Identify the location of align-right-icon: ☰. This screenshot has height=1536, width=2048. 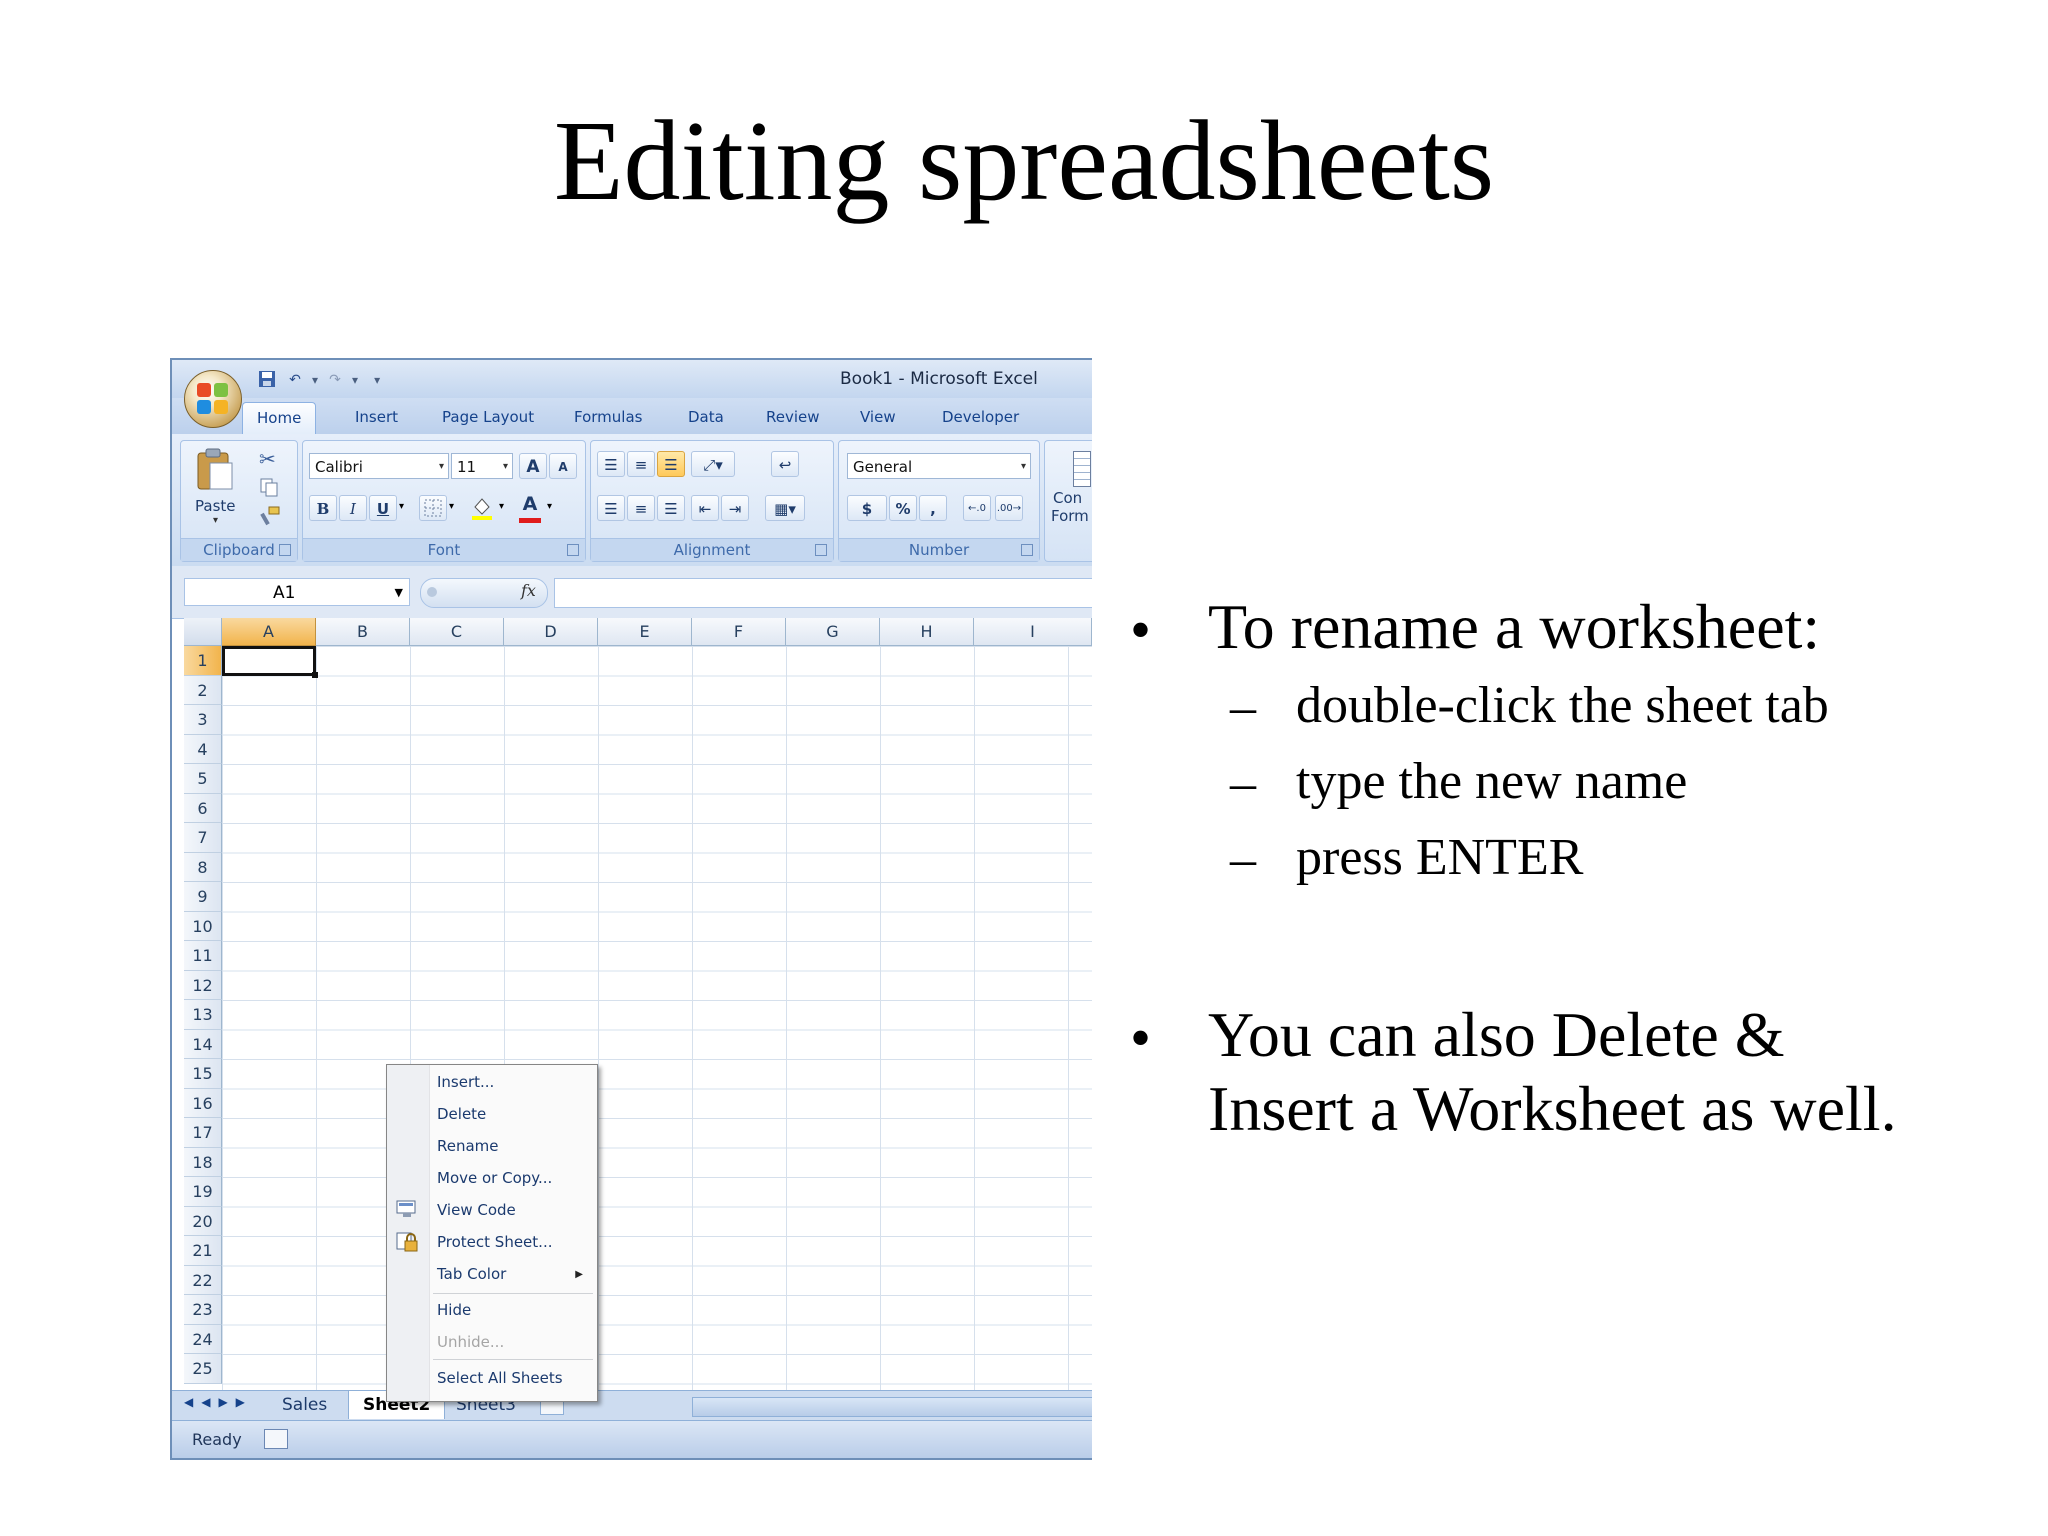
(671, 508).